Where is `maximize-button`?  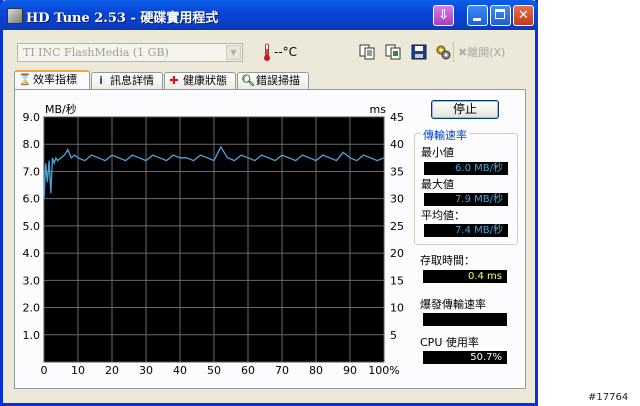 maximize-button is located at coordinates (500, 15).